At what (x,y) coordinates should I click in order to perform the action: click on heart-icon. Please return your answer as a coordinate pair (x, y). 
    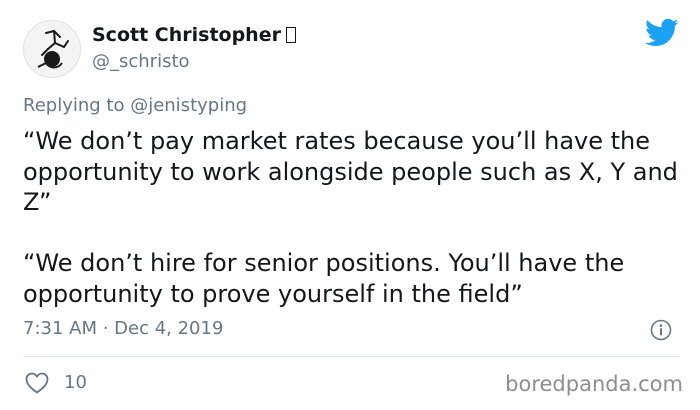
    Looking at the image, I should click on (37, 383).